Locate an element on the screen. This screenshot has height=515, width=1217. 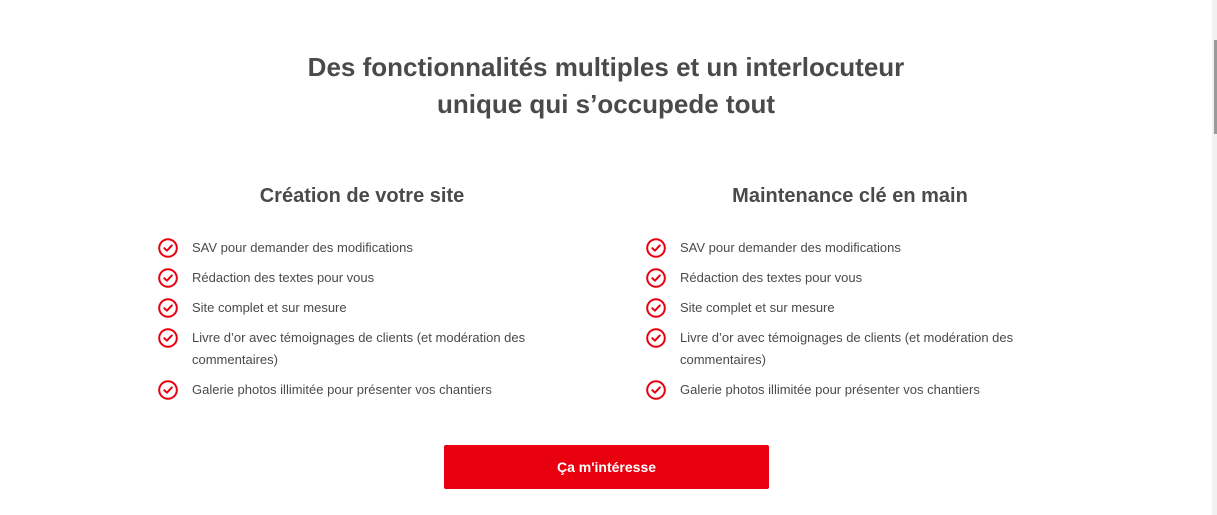
interest-button: Ça m'intéresse is located at coordinates (606, 467).